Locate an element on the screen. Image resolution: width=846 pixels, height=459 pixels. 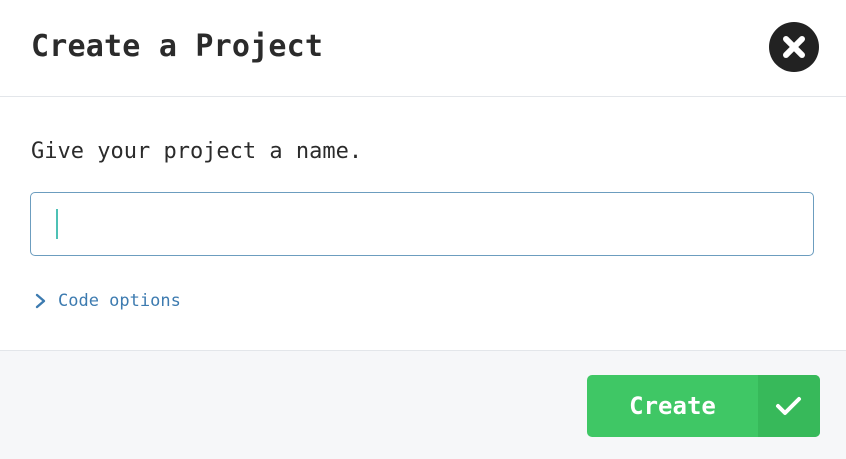
chevron-right-icon is located at coordinates (40, 301).